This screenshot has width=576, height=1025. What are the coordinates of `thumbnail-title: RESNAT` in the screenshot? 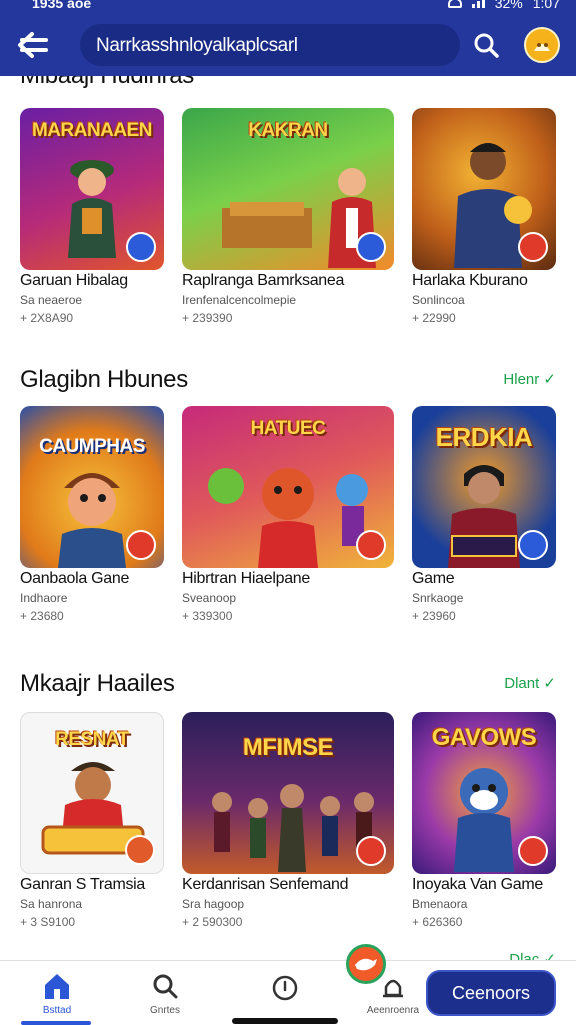 It's located at (92, 739).